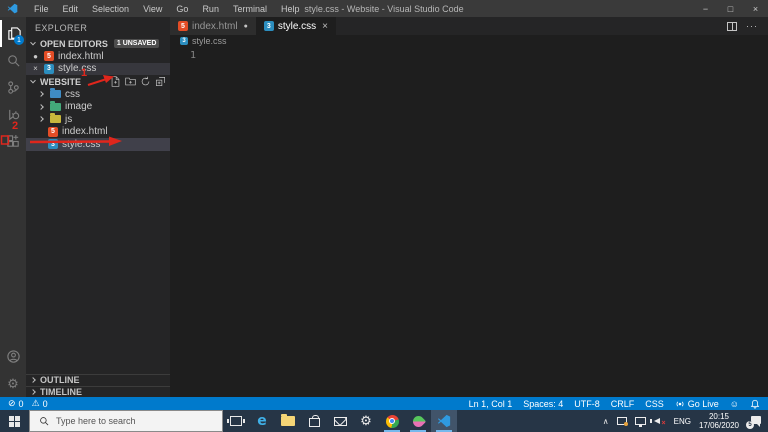 Image resolution: width=768 pixels, height=432 pixels. What do you see at coordinates (209, 41) in the screenshot?
I see `breadcrumb-item: style.css` at bounding box center [209, 41].